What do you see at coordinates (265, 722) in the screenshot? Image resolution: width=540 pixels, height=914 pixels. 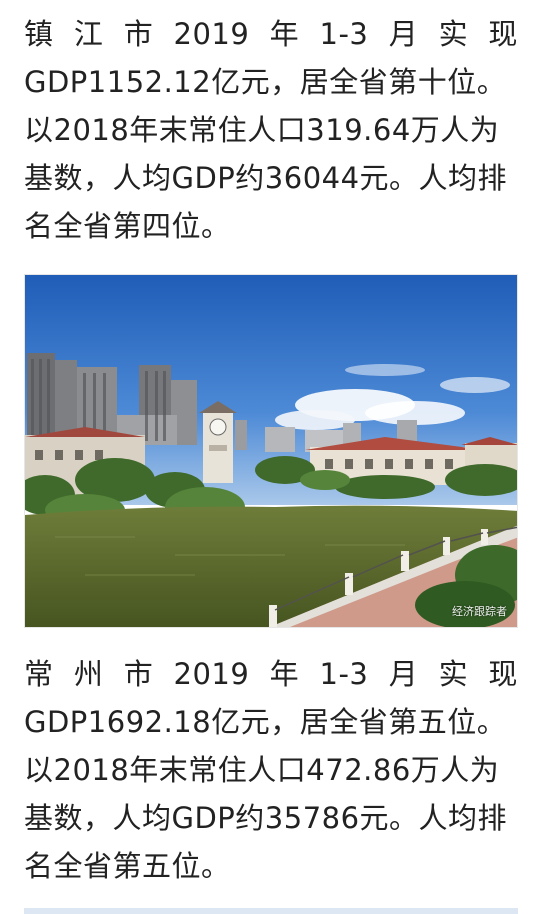 I see `changzhou-line-2: GDP1692.18亿元，居全省第五位。` at bounding box center [265, 722].